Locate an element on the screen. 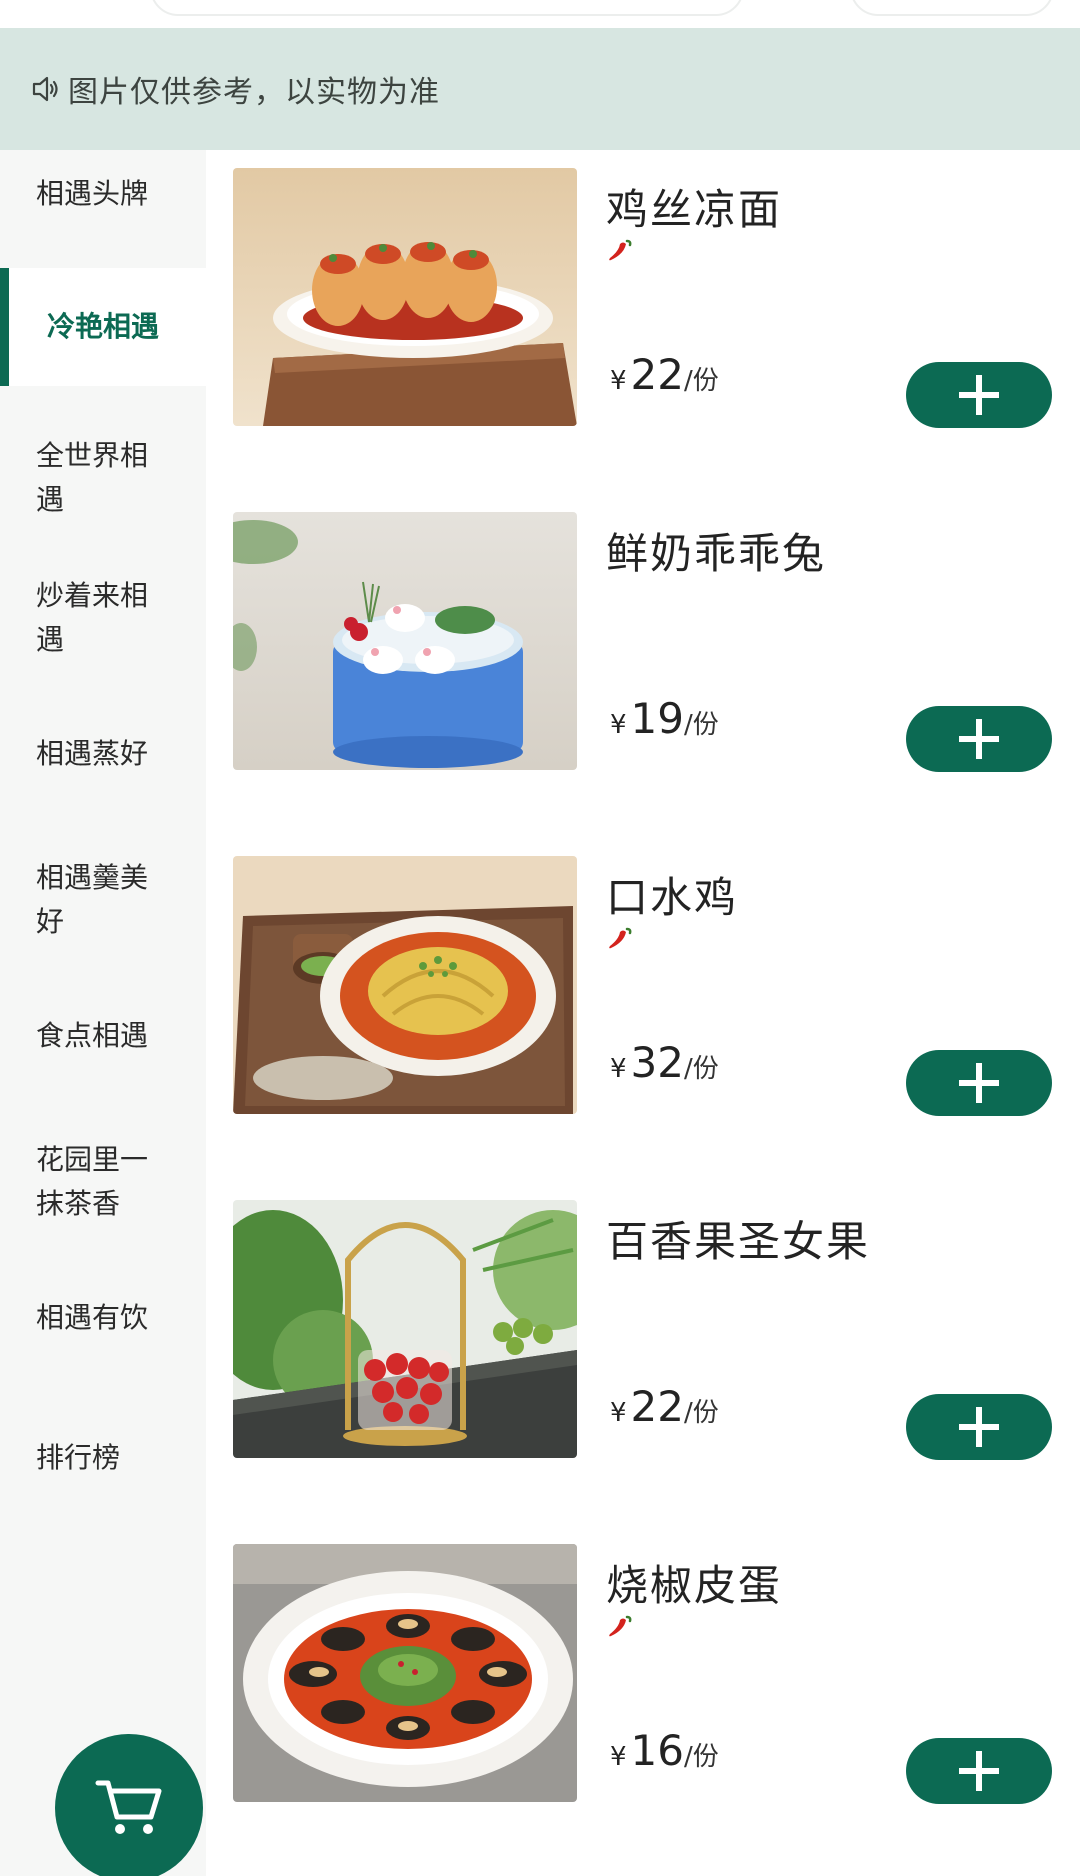 This screenshot has height=1876, width=1080. sidebar-item-gengmei: 相遇羹美好 is located at coordinates (103, 904).